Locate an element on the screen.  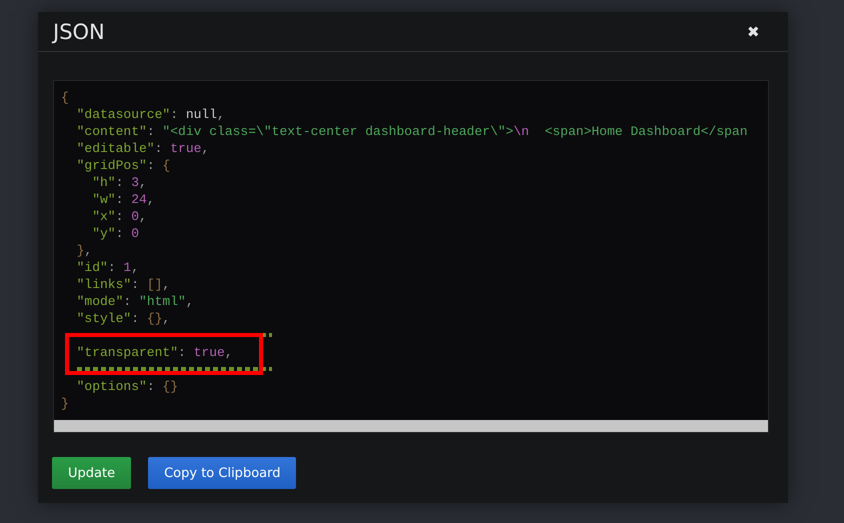
code-line: "transparent": true, is located at coordinates (154, 352).